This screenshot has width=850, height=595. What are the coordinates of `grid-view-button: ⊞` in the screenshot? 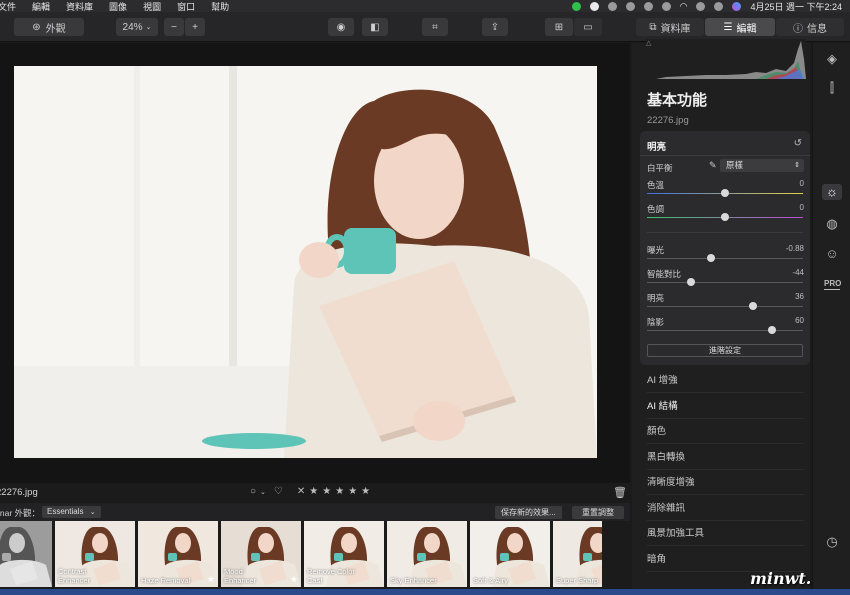 It's located at (559, 27).